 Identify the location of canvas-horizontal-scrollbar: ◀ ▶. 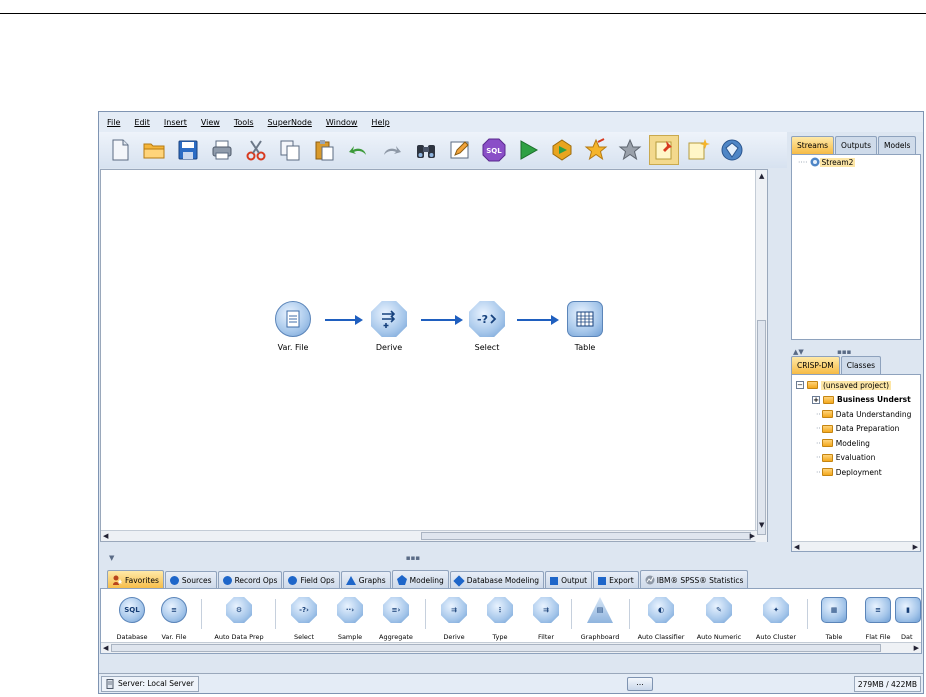
(429, 535).